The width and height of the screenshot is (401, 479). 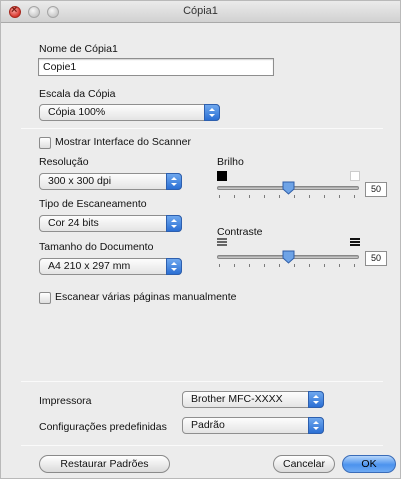 I want to click on manual-multipage-label: Escanear várias páginas manualmente, so click(x=146, y=297).